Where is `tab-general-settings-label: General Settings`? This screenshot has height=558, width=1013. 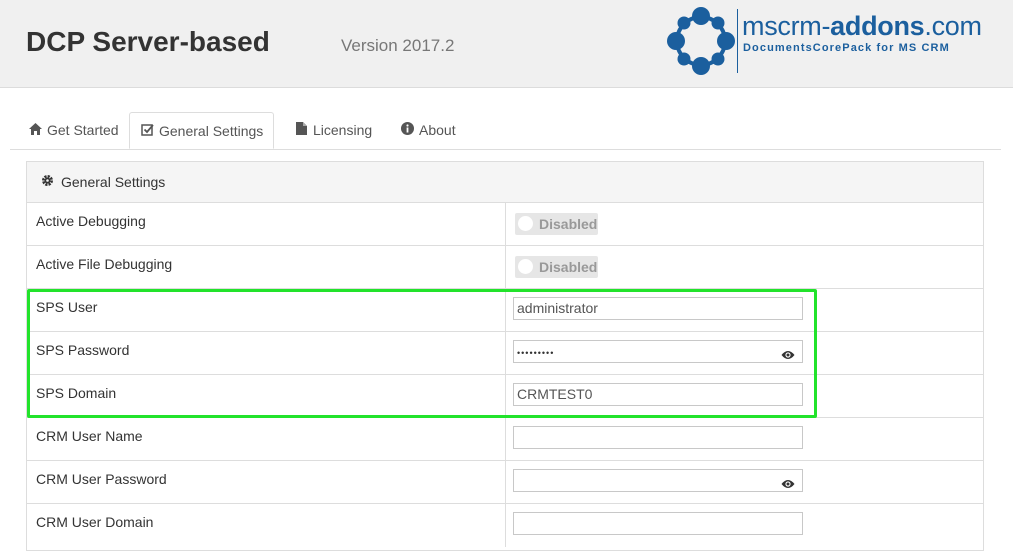 tab-general-settings-label: General Settings is located at coordinates (211, 131).